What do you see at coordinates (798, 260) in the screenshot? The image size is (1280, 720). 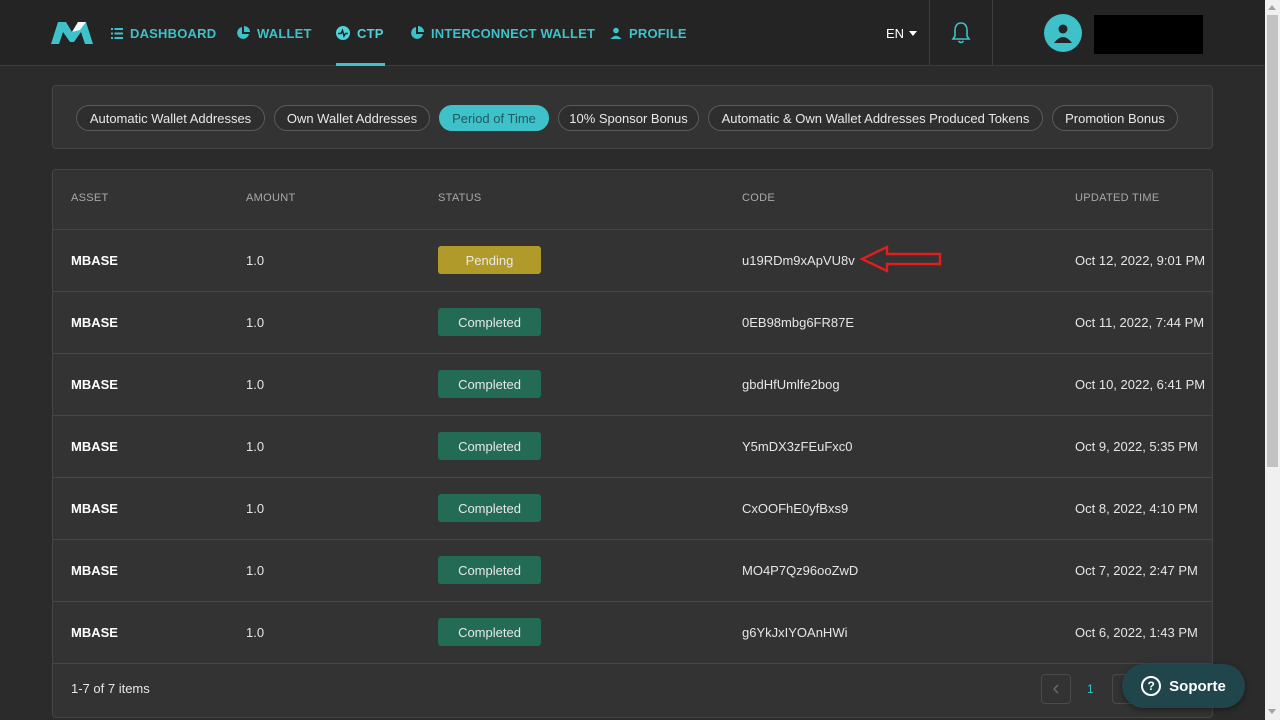 I see `cell-code: u19RDm9xApVU8v` at bounding box center [798, 260].